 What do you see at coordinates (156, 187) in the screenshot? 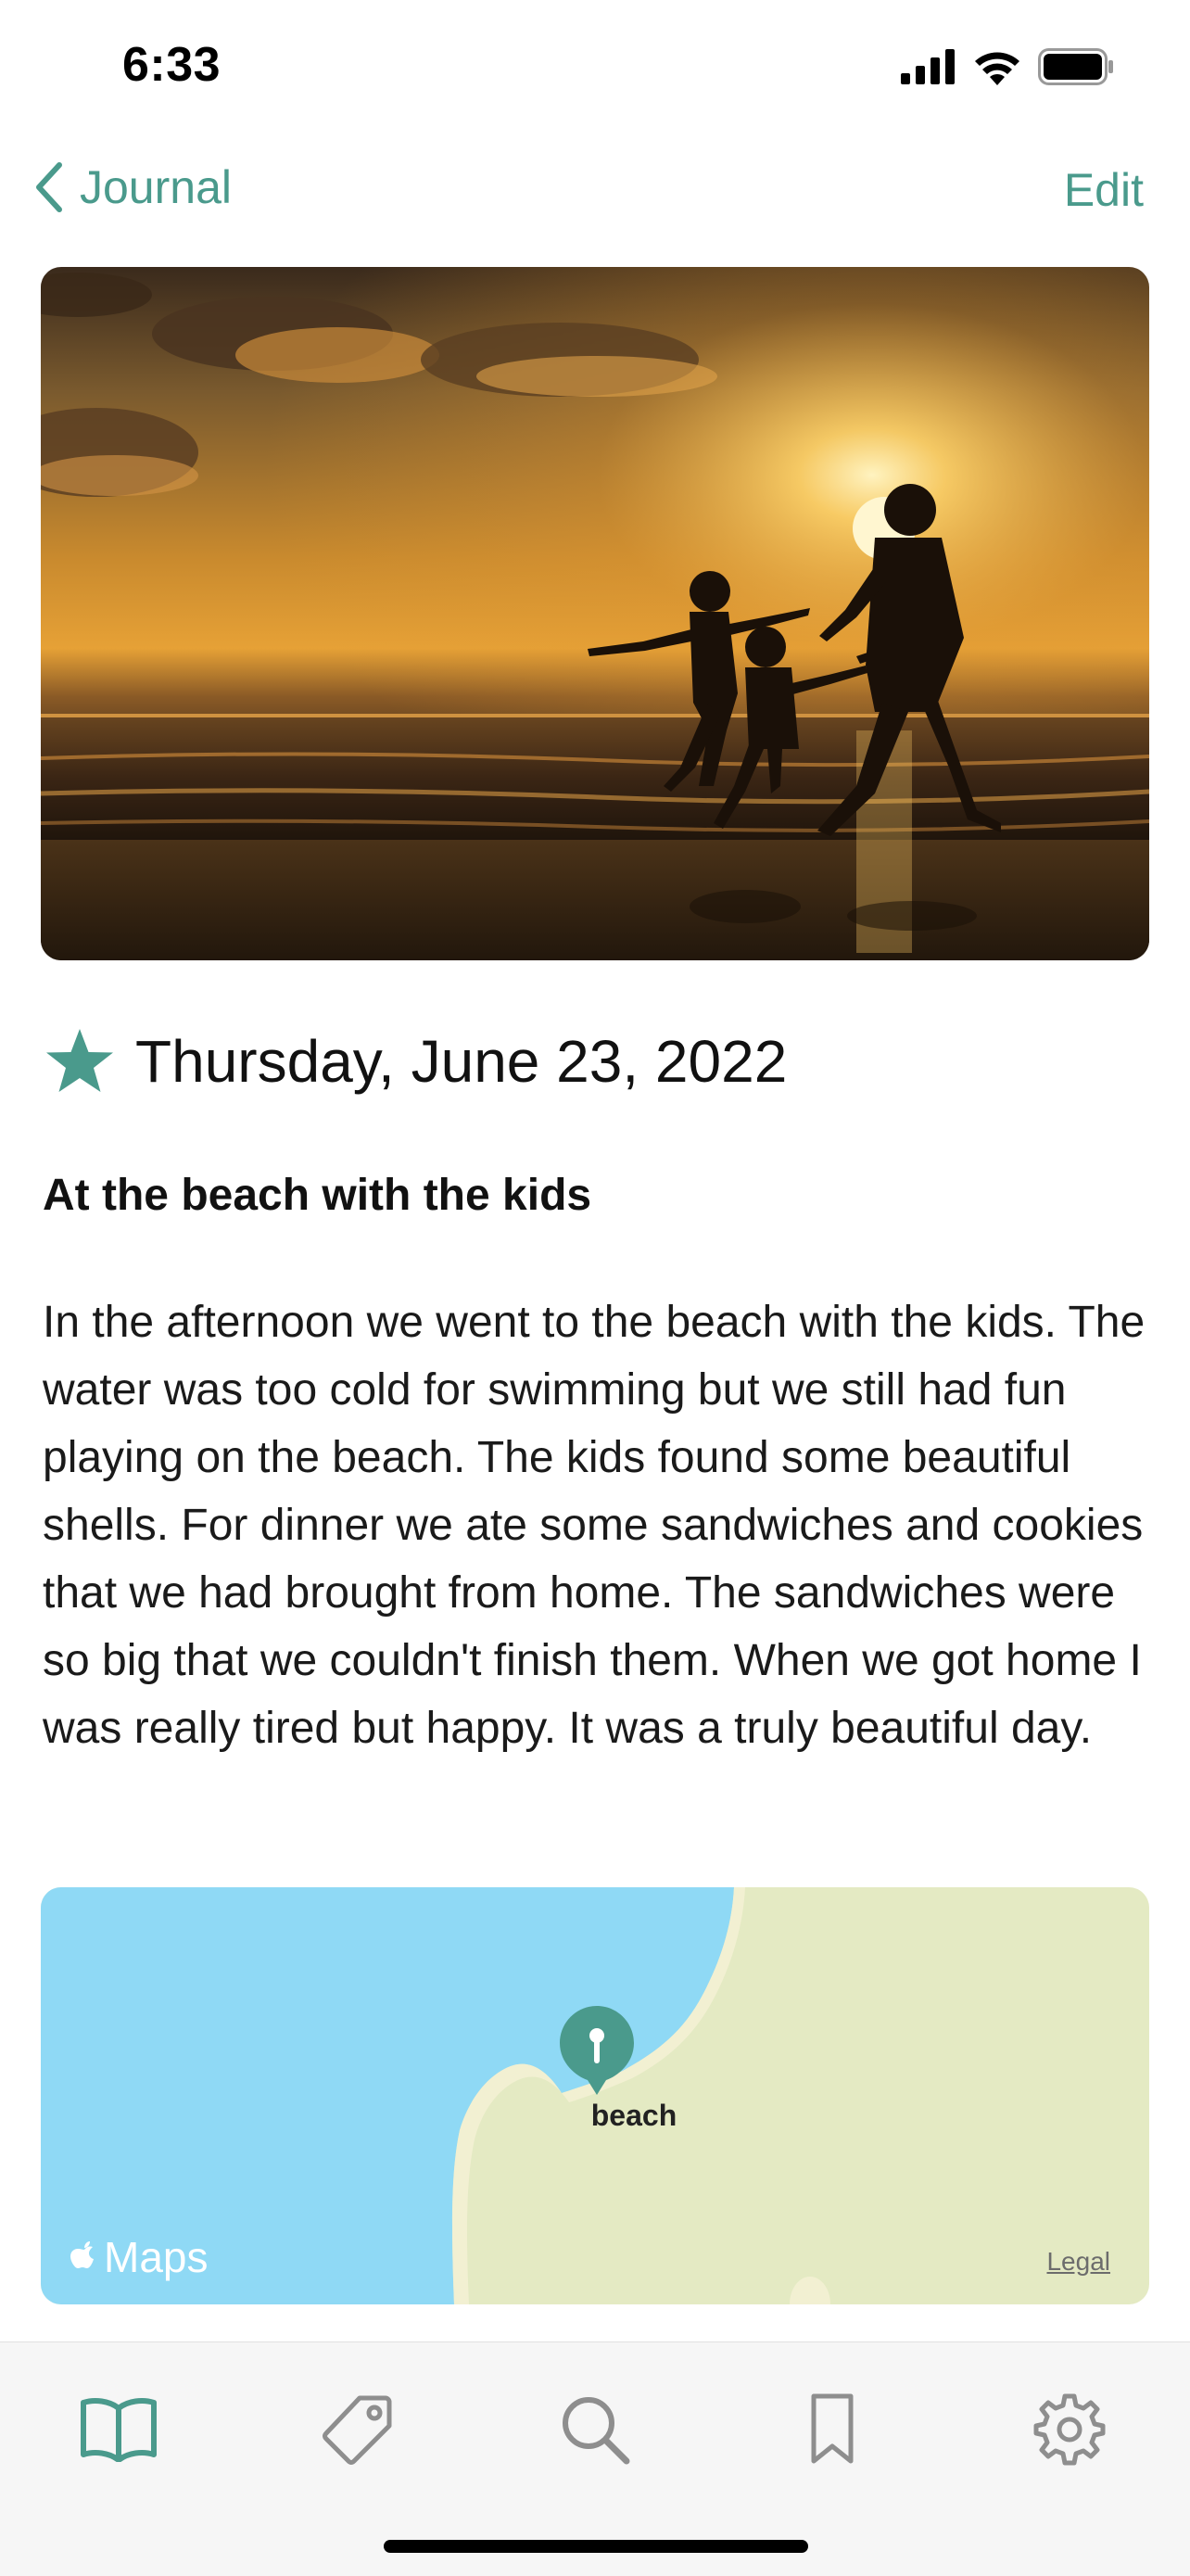
I see `back-label: Journal` at bounding box center [156, 187].